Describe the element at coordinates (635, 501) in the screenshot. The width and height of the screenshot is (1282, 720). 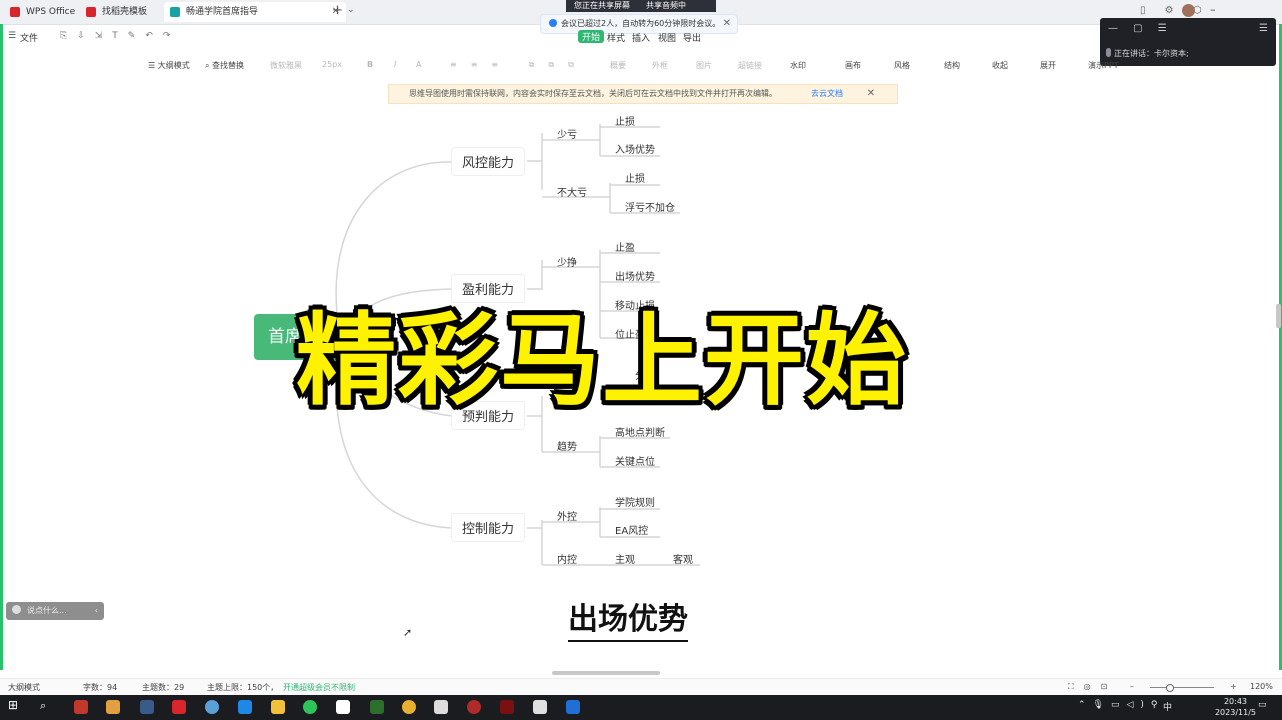
I see `leaf-topic: 学院规则` at that location.